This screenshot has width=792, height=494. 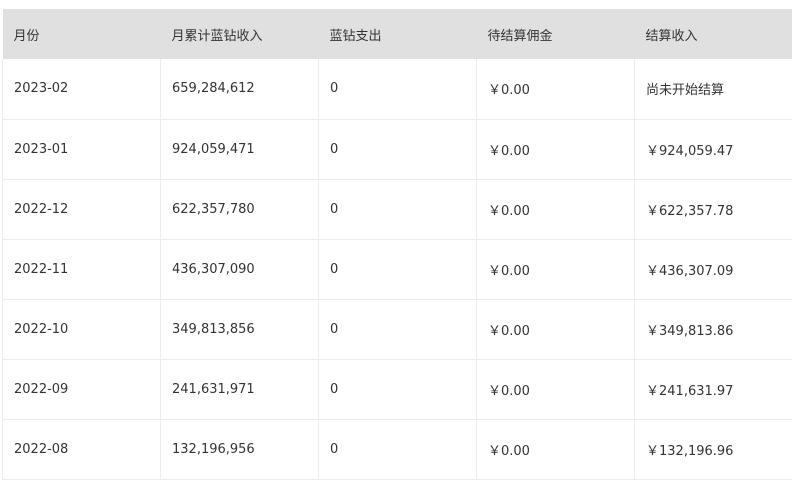 What do you see at coordinates (82, 269) in the screenshot?
I see `cell-month: 2022-11` at bounding box center [82, 269].